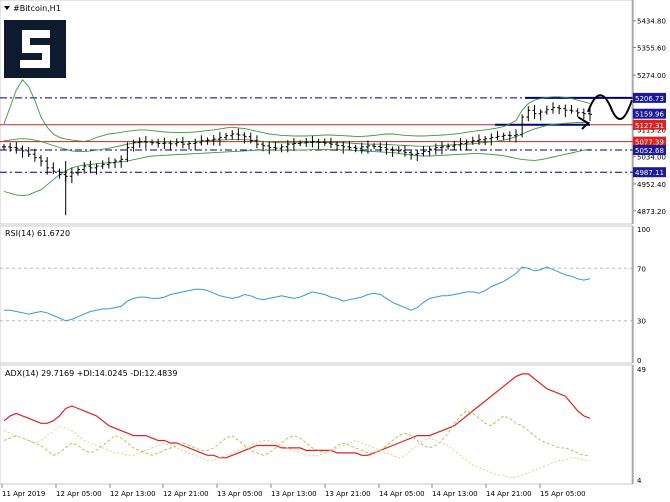 The width and height of the screenshot is (670, 502). Describe the element at coordinates (651, 22) in the screenshot. I see `price-tick-label: 5434.80` at that location.